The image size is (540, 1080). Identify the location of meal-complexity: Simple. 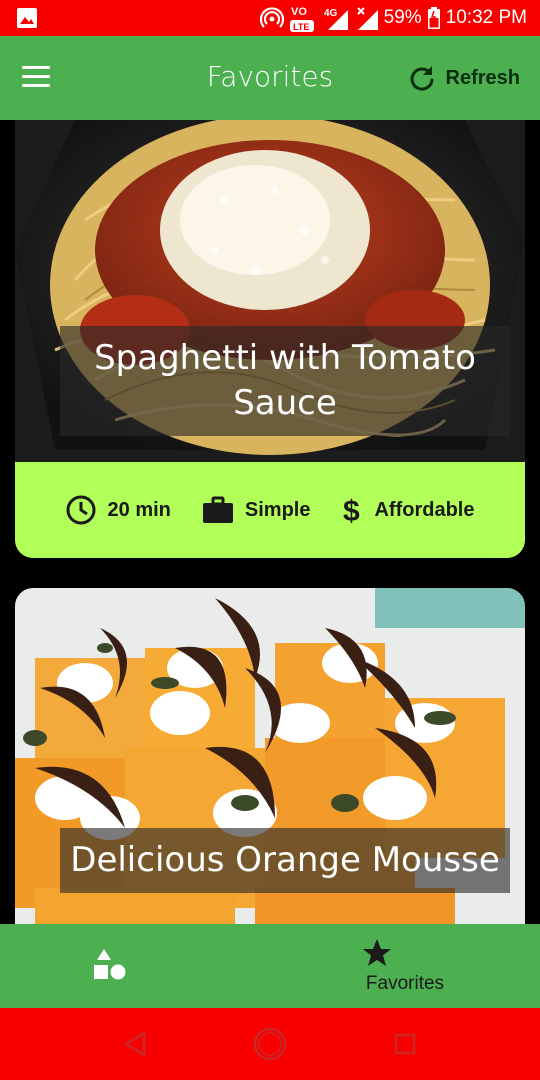
(256, 510).